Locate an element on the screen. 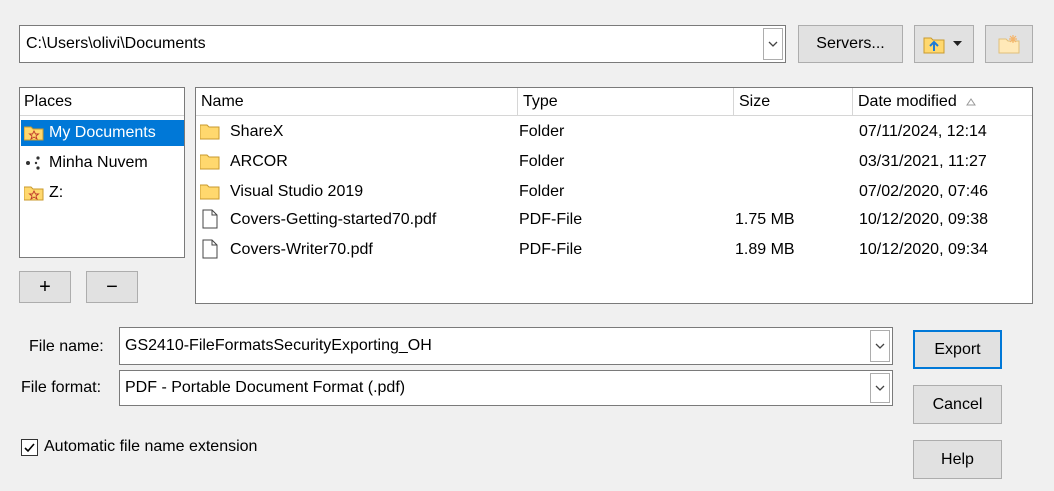  file-name-label: File name: is located at coordinates (66, 346).